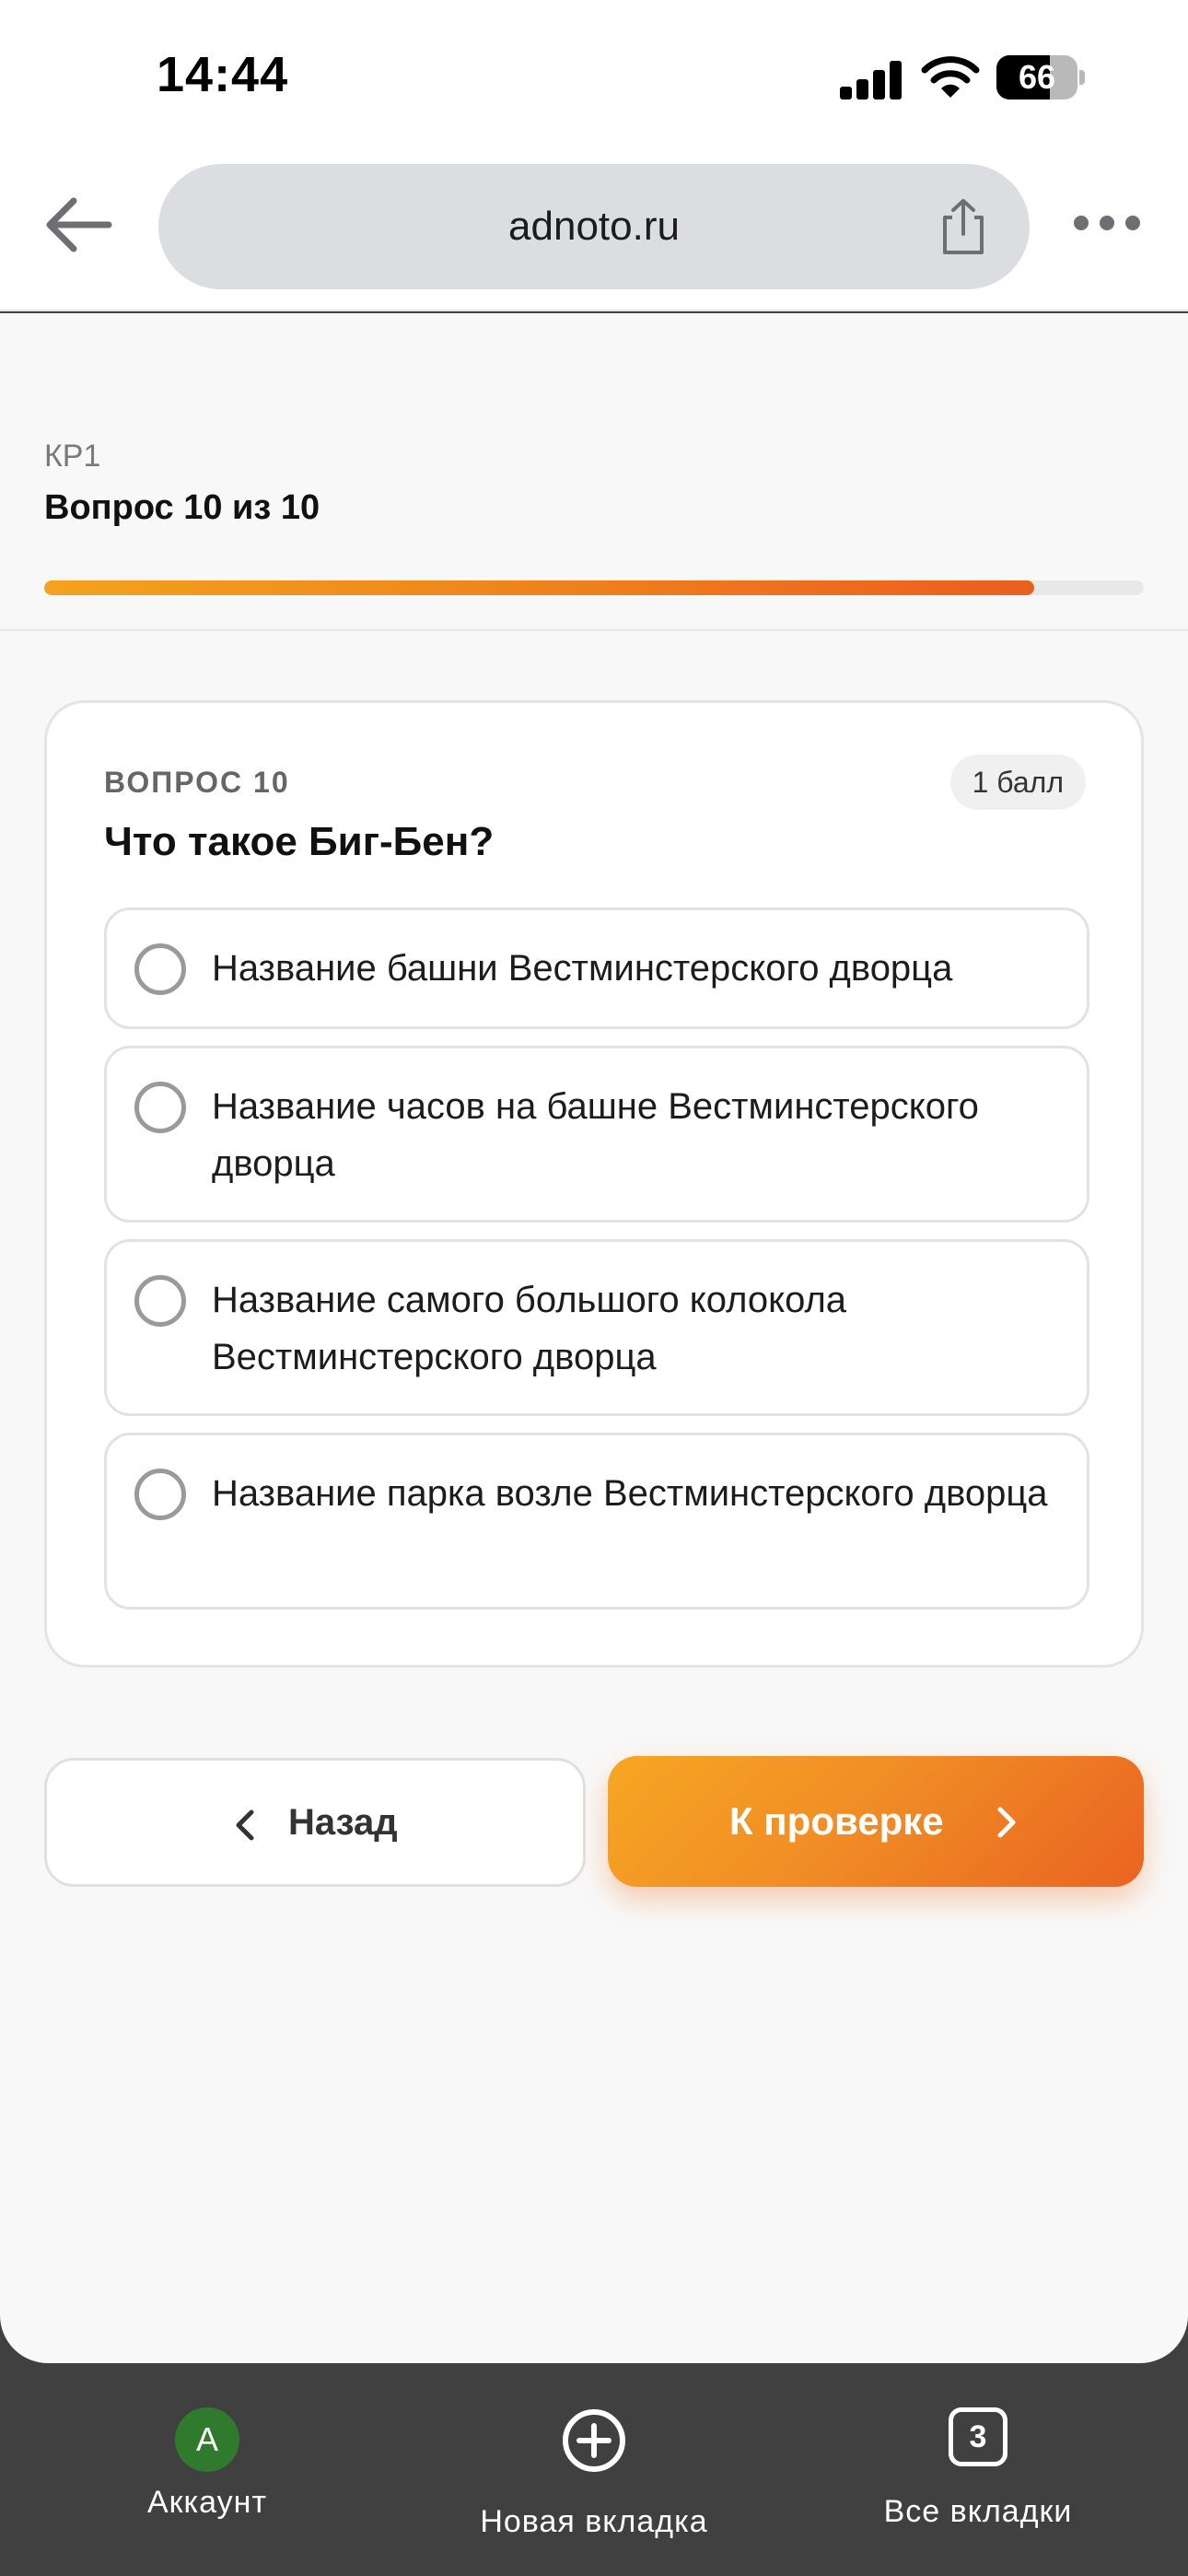 The width and height of the screenshot is (1188, 2576). Describe the element at coordinates (964, 227) in the screenshot. I see `share-icon` at that location.